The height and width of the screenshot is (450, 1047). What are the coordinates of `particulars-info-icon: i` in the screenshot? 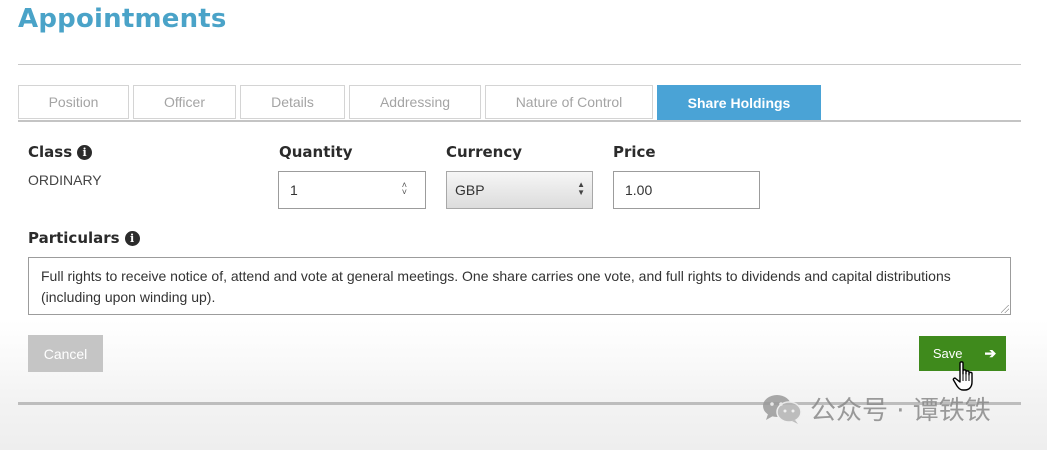 It's located at (132, 238).